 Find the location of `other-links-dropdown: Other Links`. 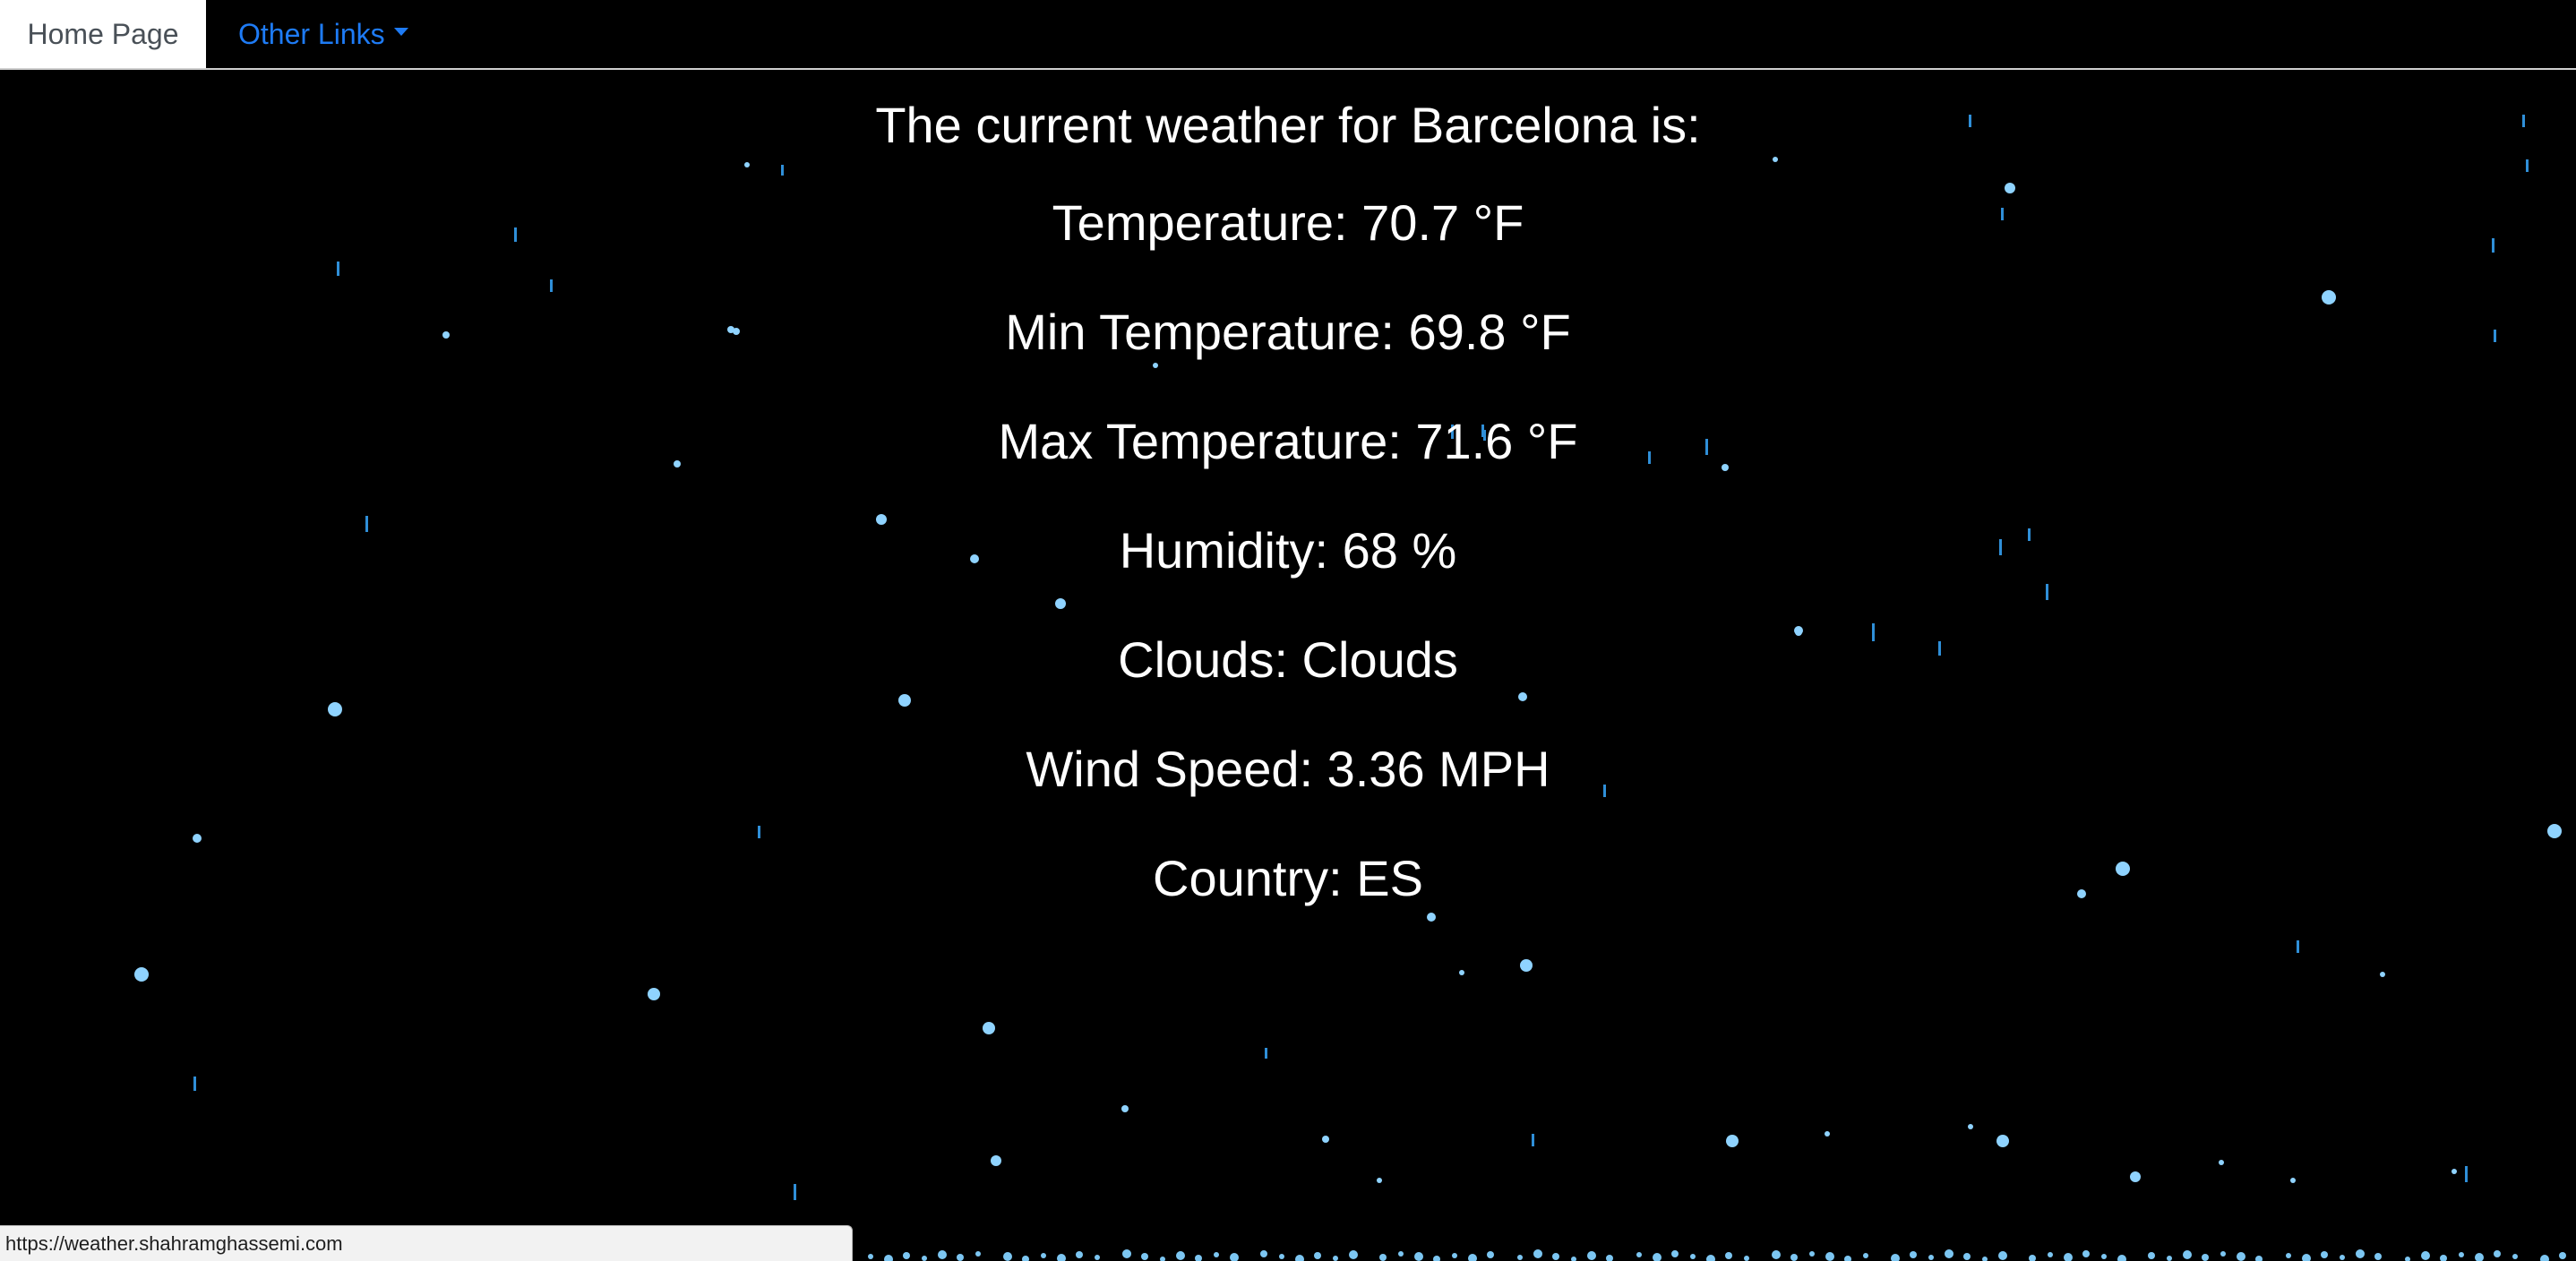

other-links-dropdown: Other Links is located at coordinates (307, 34).